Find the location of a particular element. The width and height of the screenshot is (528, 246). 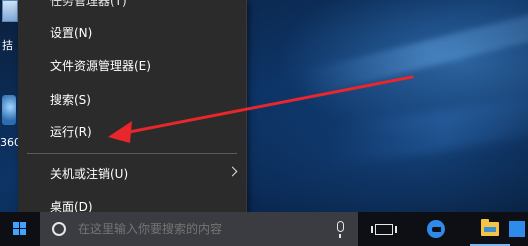

task-view-button is located at coordinates (384, 229).